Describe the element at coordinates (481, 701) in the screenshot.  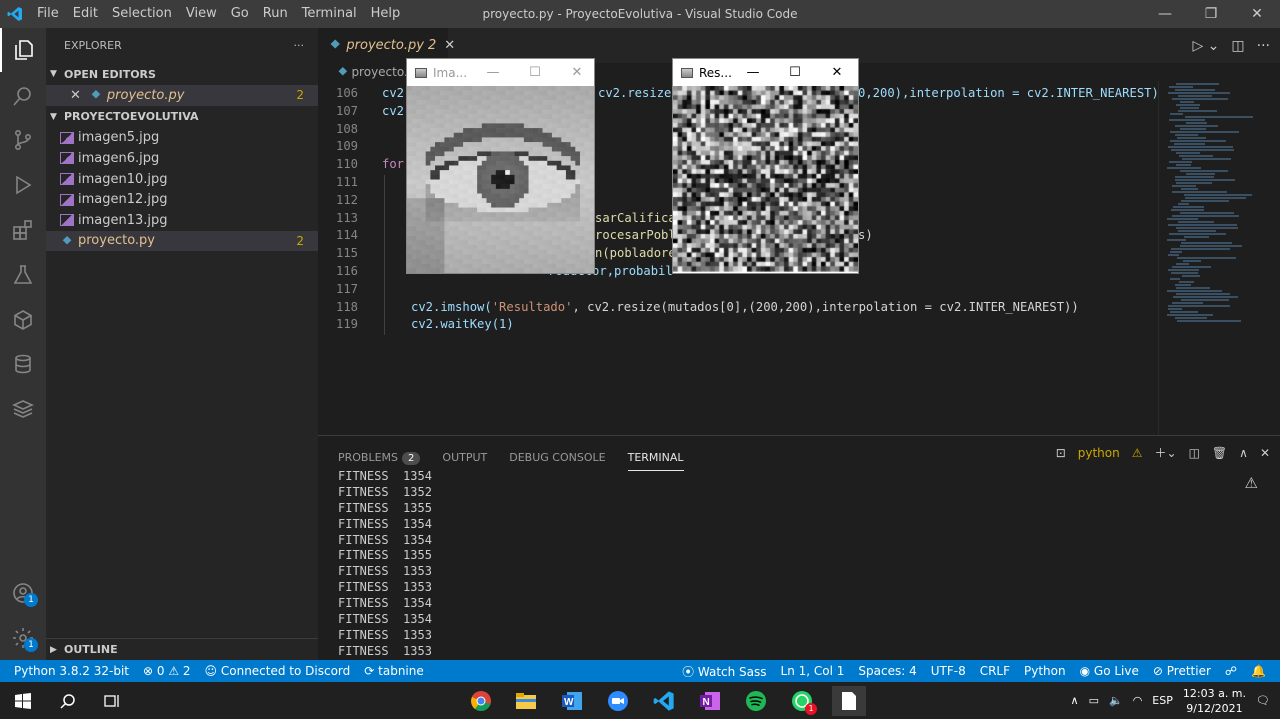
I see `chrome-icon` at that location.